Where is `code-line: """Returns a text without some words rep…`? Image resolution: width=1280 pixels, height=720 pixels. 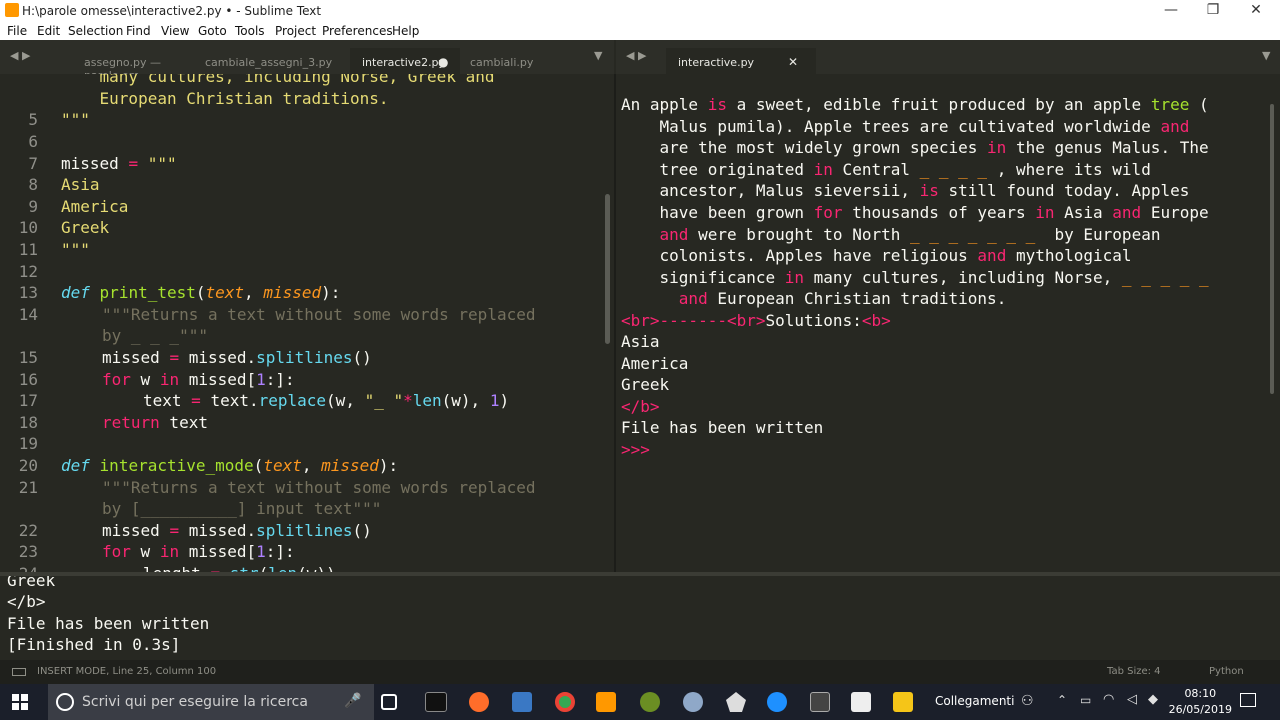 code-line: """Returns a text without some words rep… is located at coordinates (319, 487).